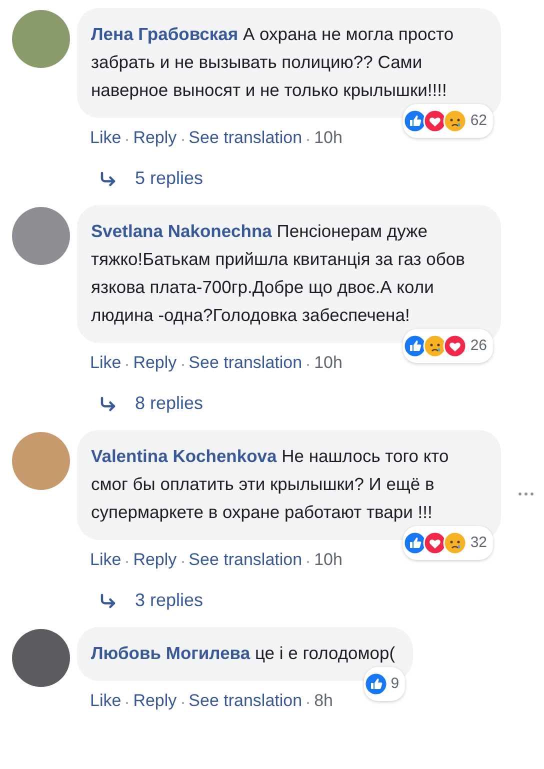 This screenshot has height=769, width=544. I want to click on replies-link: 3 replies, so click(295, 598).